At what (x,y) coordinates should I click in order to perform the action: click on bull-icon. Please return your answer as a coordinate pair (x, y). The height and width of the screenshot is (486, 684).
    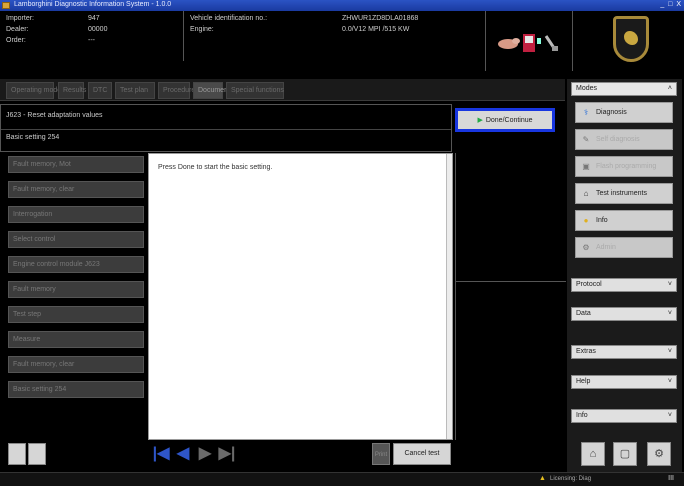
    Looking at the image, I should click on (631, 38).